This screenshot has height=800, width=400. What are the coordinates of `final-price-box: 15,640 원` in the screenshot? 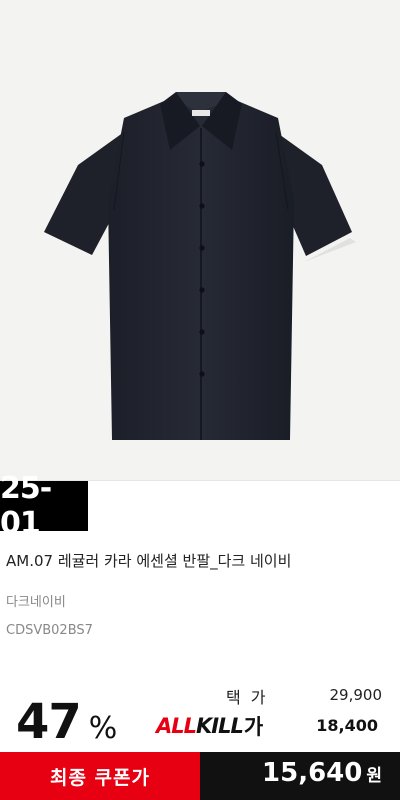 It's located at (300, 776).